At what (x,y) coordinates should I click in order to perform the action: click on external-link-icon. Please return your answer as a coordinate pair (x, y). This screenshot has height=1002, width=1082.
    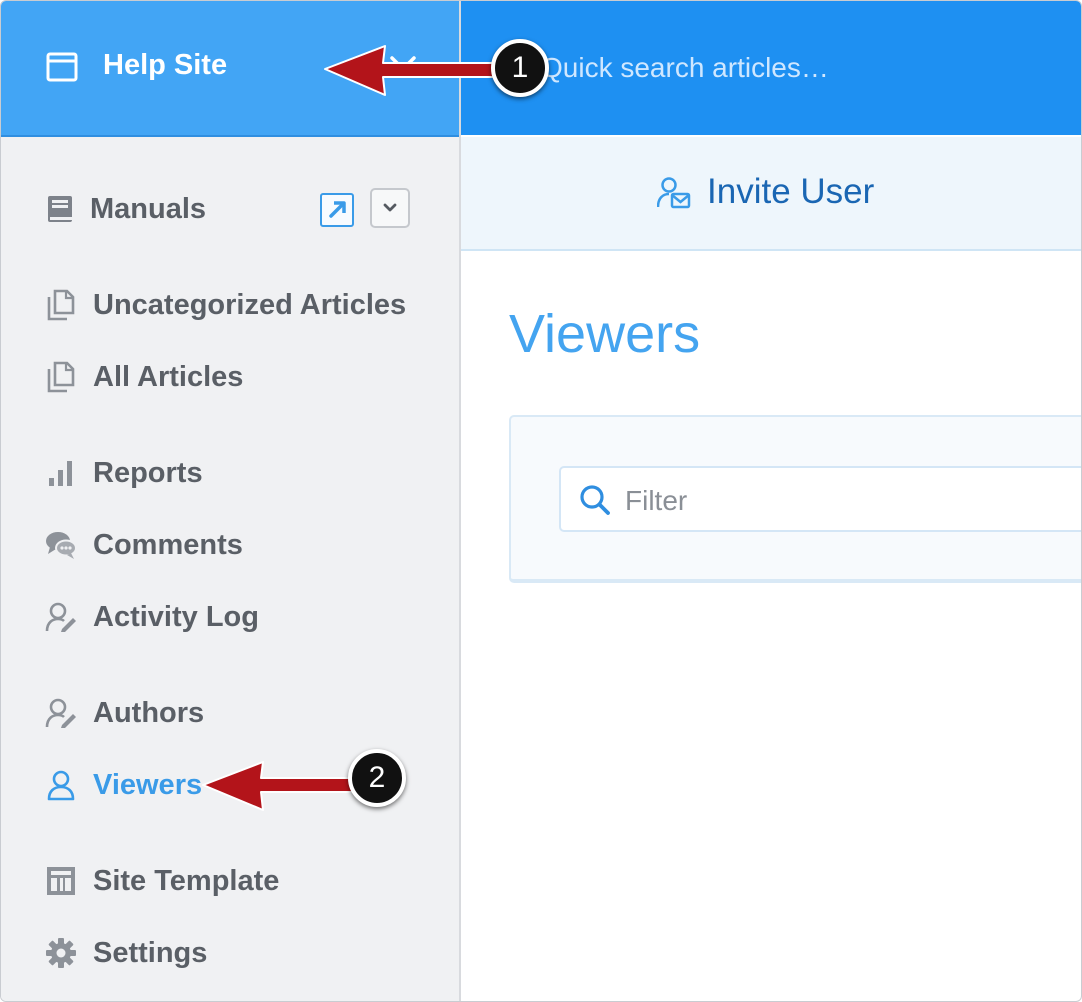
    Looking at the image, I should click on (337, 209).